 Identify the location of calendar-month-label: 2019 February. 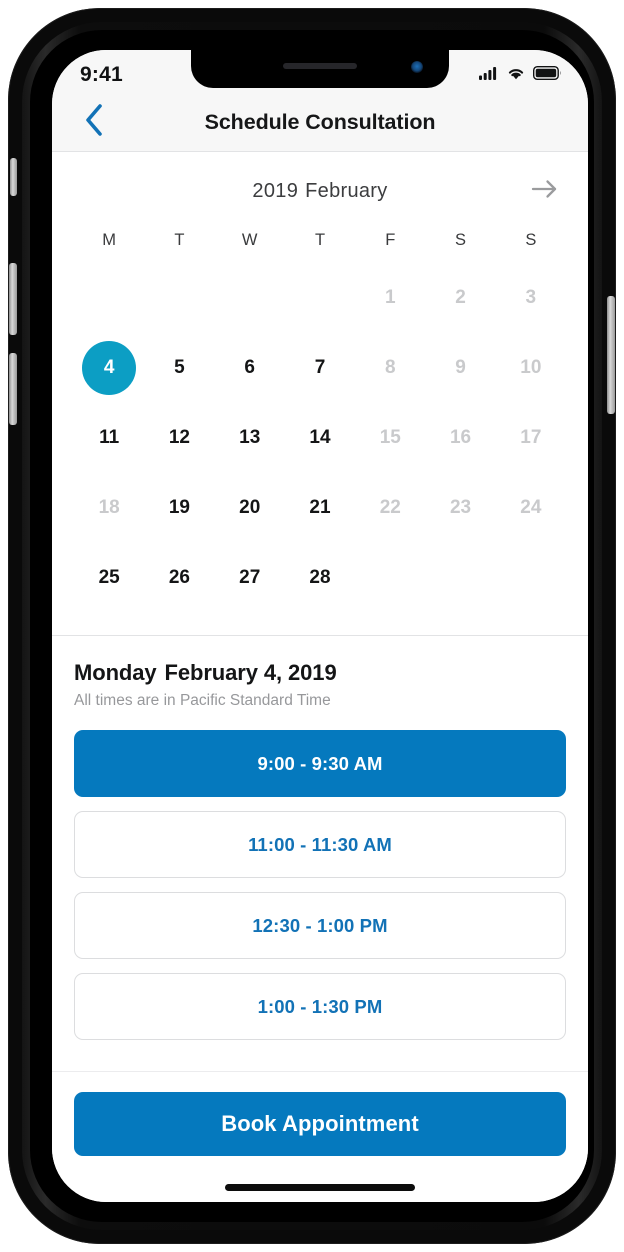
(319, 191).